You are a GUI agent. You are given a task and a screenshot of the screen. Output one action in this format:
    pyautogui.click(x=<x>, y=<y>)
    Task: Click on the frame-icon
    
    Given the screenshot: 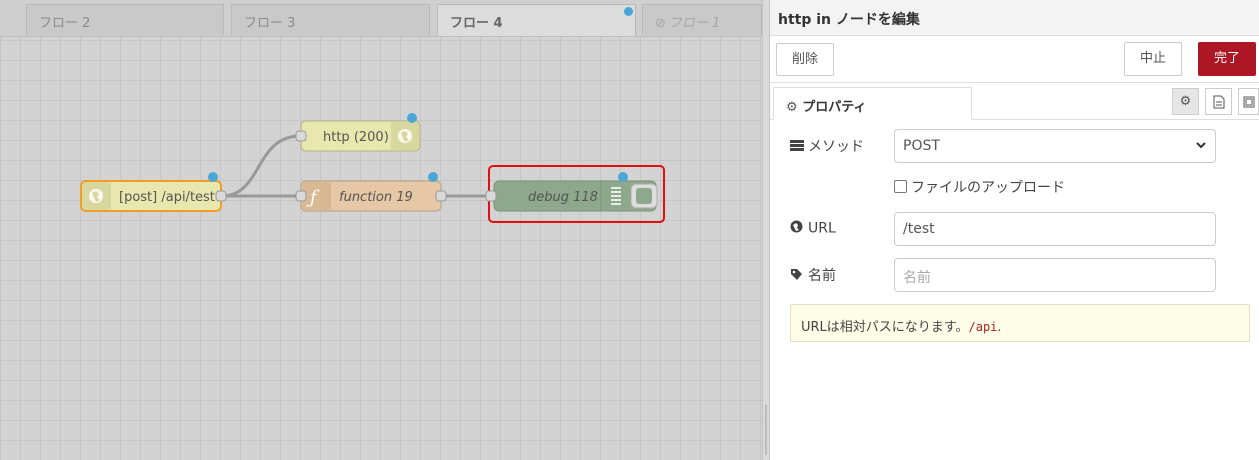 What is the action you would take?
    pyautogui.click(x=1248, y=101)
    